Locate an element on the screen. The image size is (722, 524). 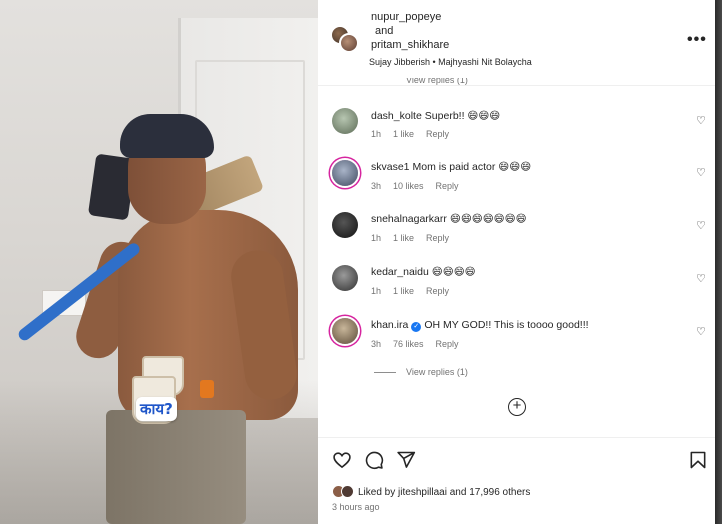
comment-body: dash_kolte Superb!! 😄😄😄 is located at coordinates (435, 116).